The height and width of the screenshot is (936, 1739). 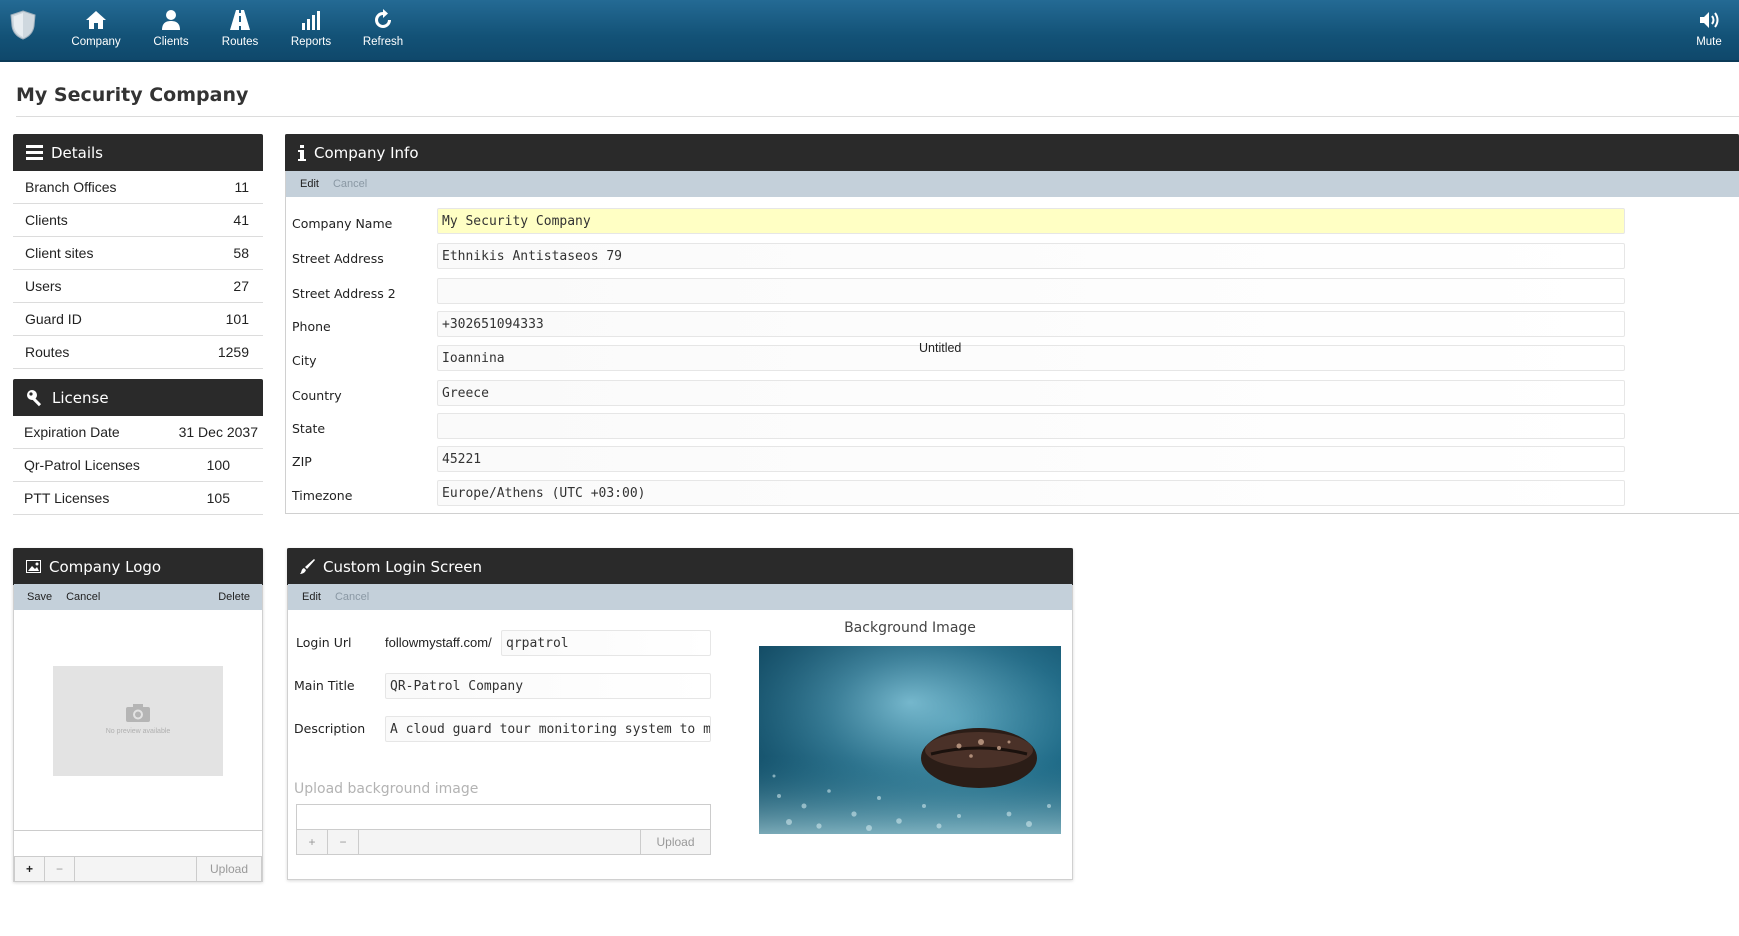 I want to click on page-title: My Security Company, so click(x=132, y=95).